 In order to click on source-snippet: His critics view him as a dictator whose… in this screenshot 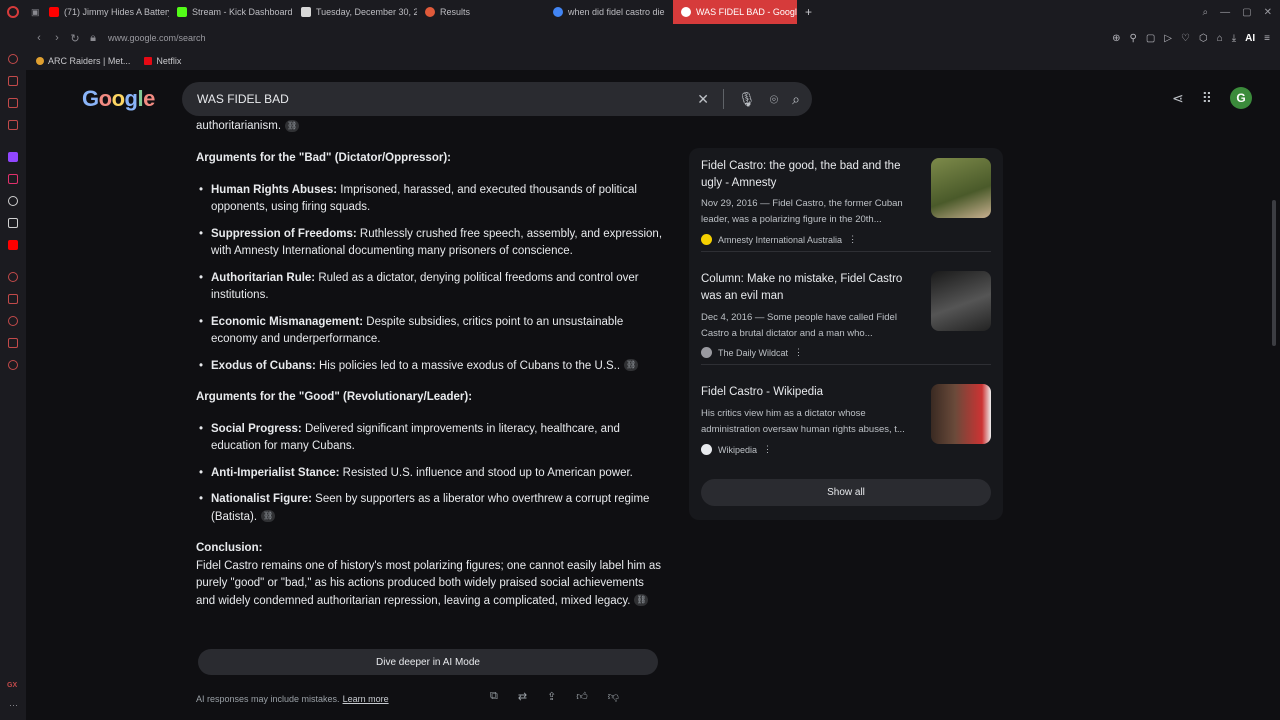, I will do `click(803, 421)`.